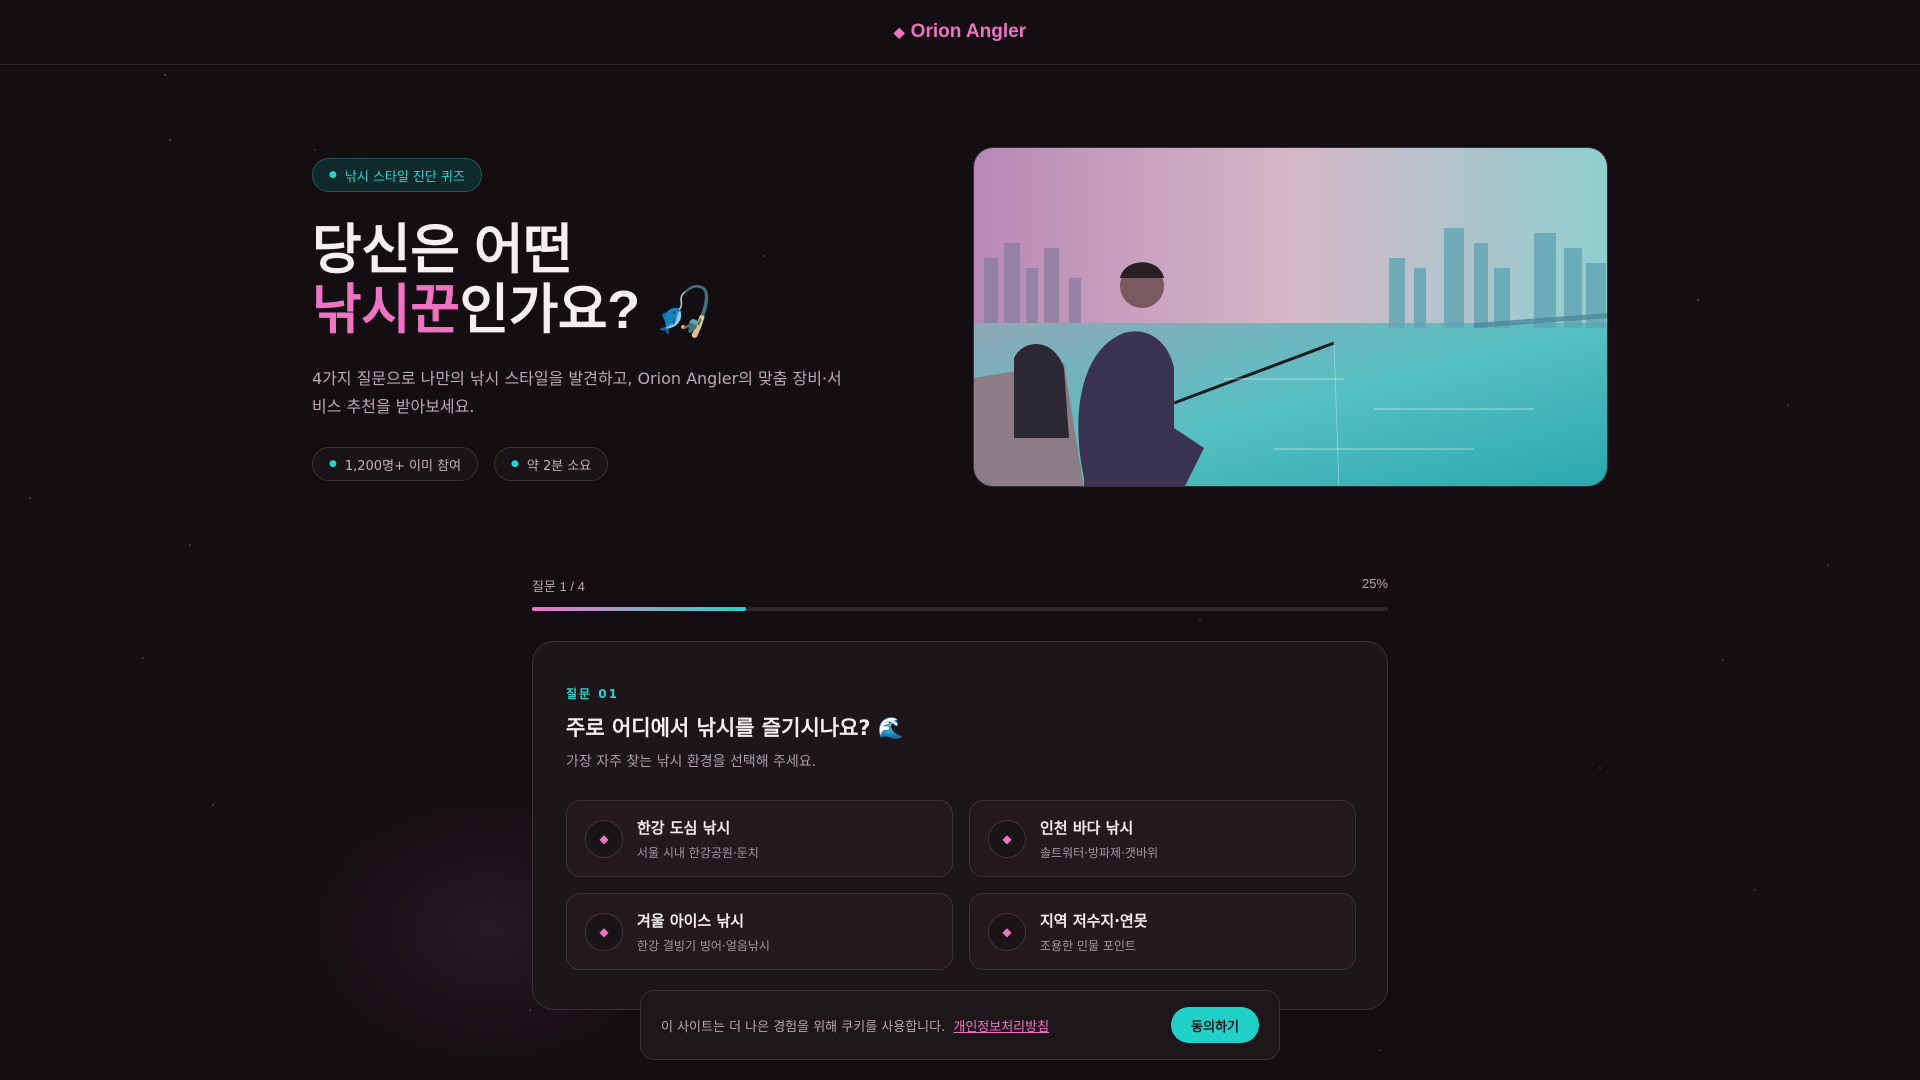  I want to click on headline-line1: 당신은 어떤, so click(442, 250).